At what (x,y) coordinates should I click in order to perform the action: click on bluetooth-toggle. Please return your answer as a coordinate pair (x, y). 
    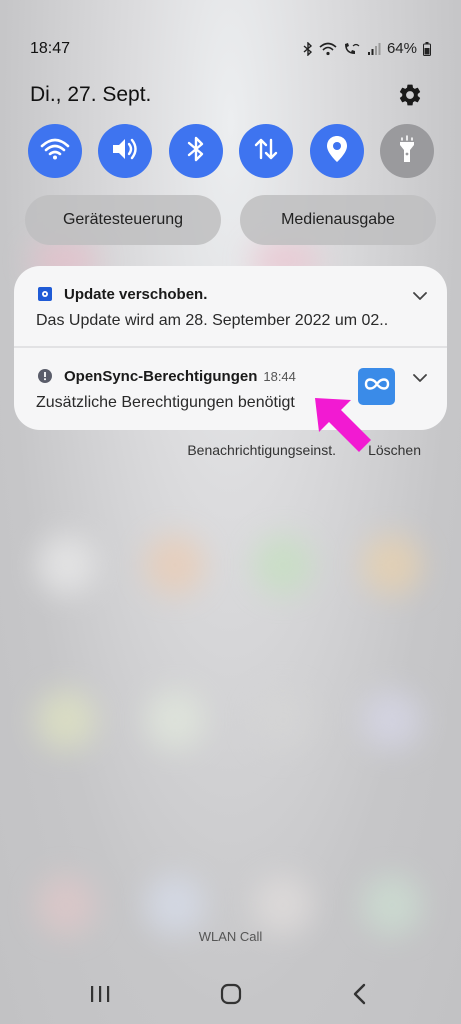
    Looking at the image, I should click on (195, 151).